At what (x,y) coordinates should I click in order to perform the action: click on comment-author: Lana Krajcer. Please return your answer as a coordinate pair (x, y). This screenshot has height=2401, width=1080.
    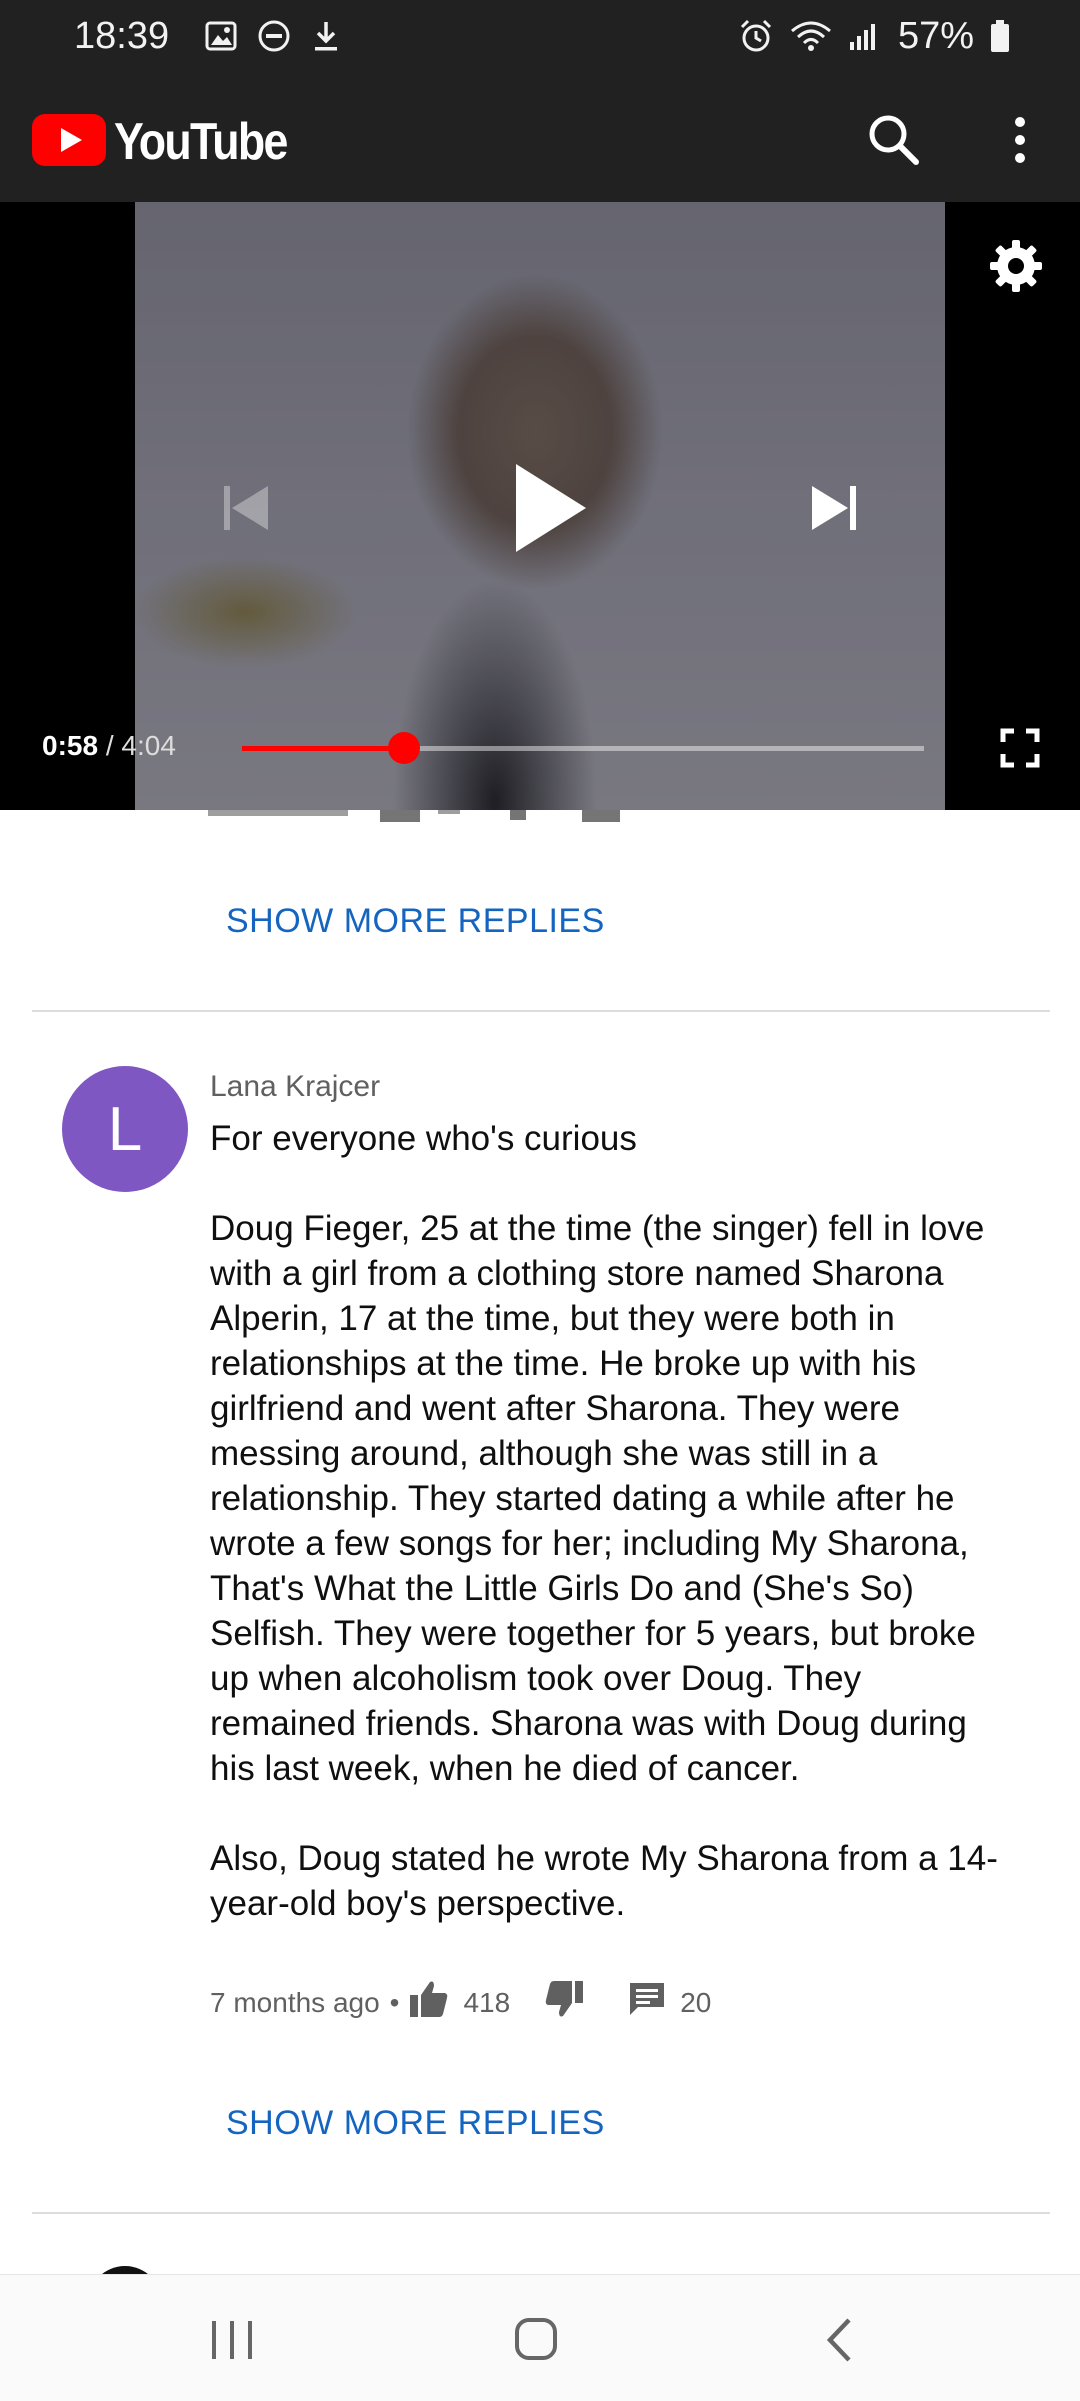
    Looking at the image, I should click on (295, 1087).